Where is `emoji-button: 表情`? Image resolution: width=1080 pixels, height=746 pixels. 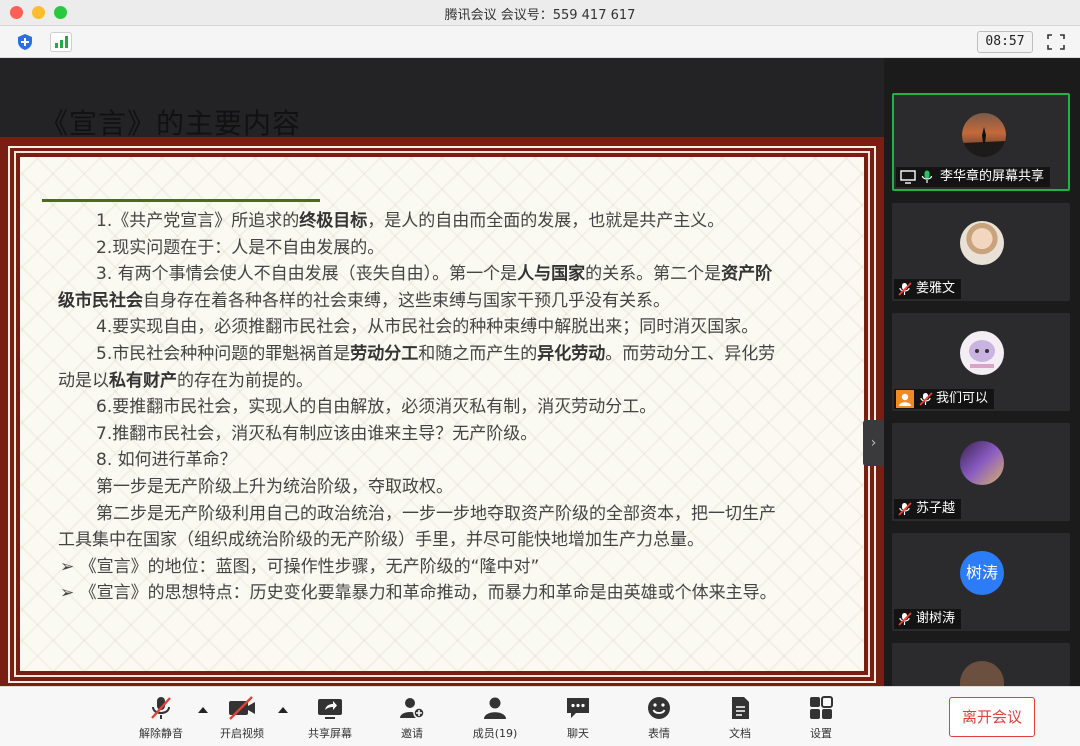 emoji-button: 表情 is located at coordinates (659, 719).